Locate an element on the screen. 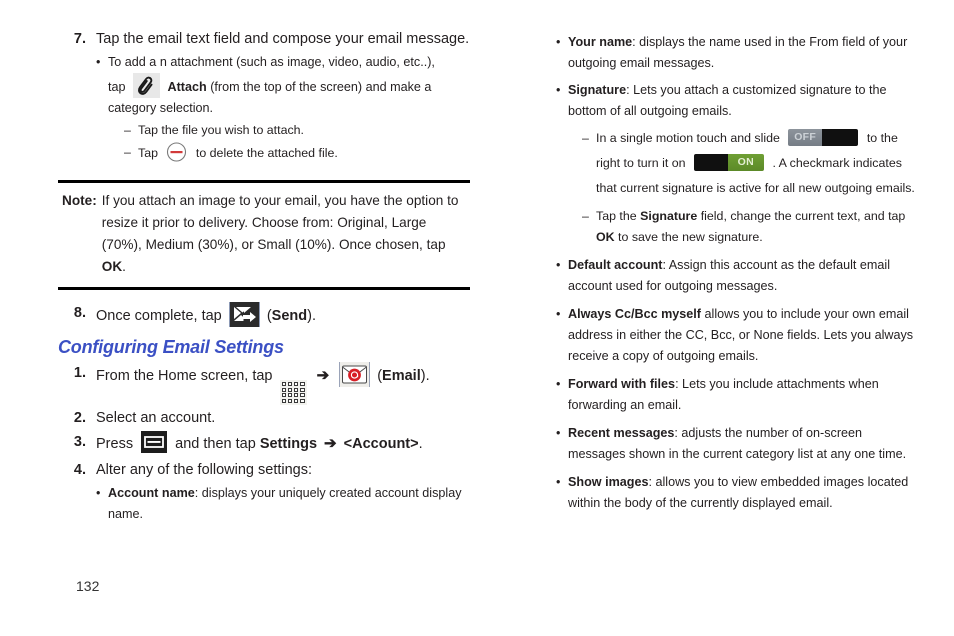  section-heading: Configuring Email Settings is located at coordinates (171, 347).